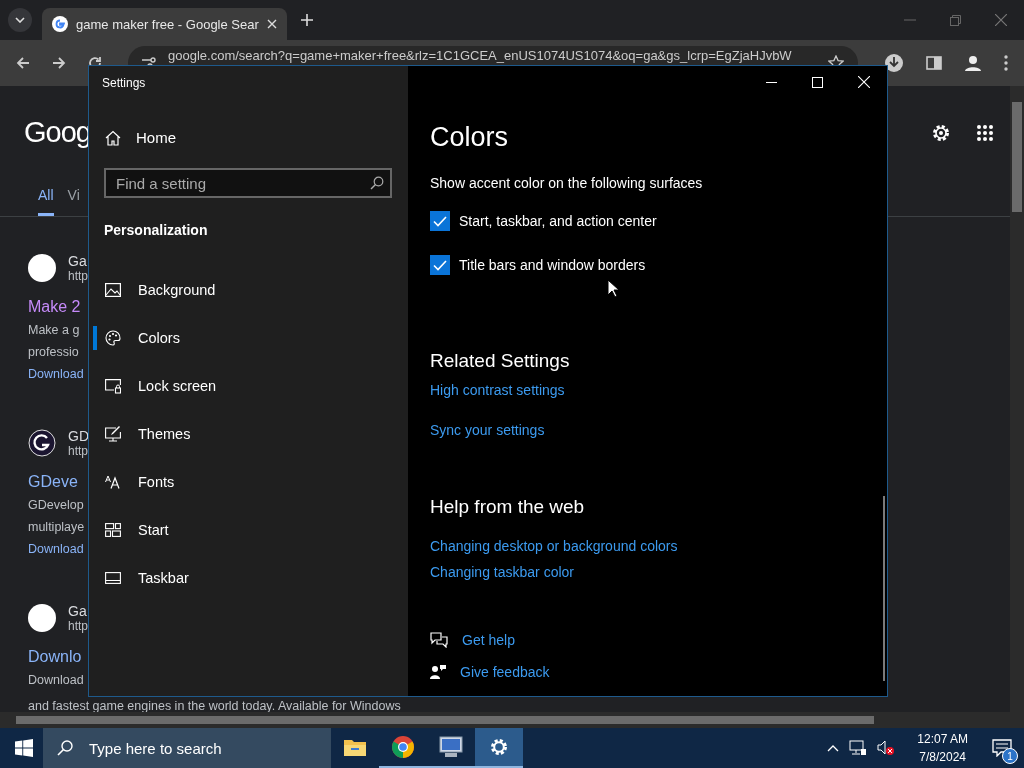 This screenshot has width=1024, height=768. I want to click on tiles-icon, so click(113, 530).